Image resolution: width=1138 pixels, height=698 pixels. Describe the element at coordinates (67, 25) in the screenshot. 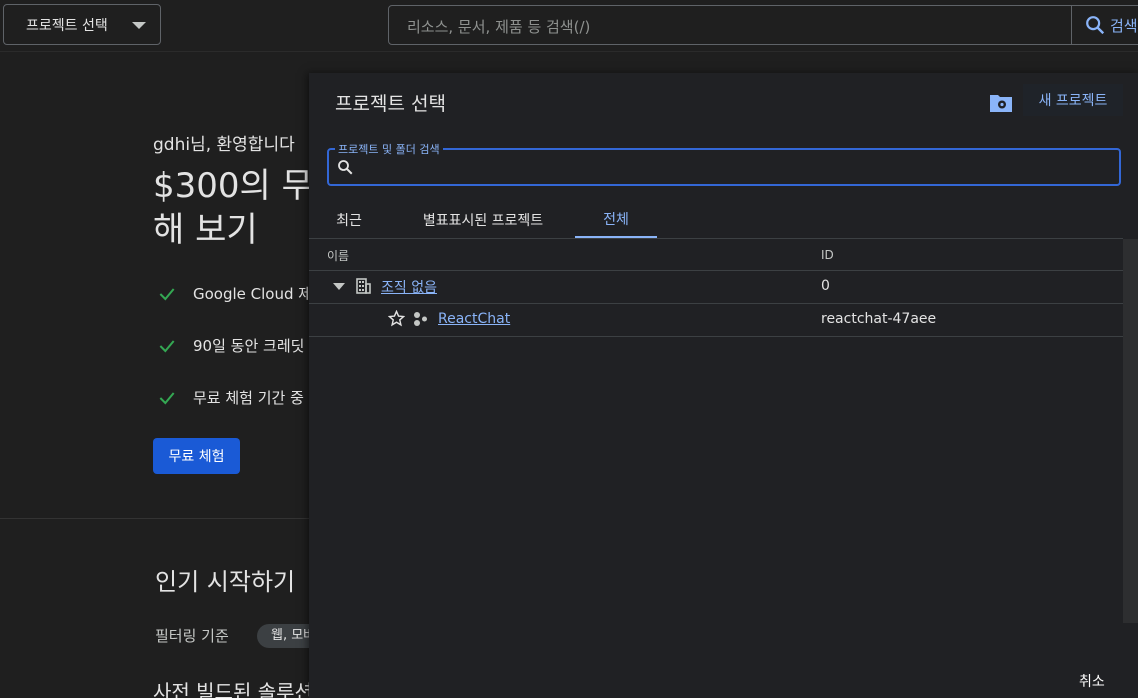

I see `project-picker-label: 프로젝트 선택` at that location.